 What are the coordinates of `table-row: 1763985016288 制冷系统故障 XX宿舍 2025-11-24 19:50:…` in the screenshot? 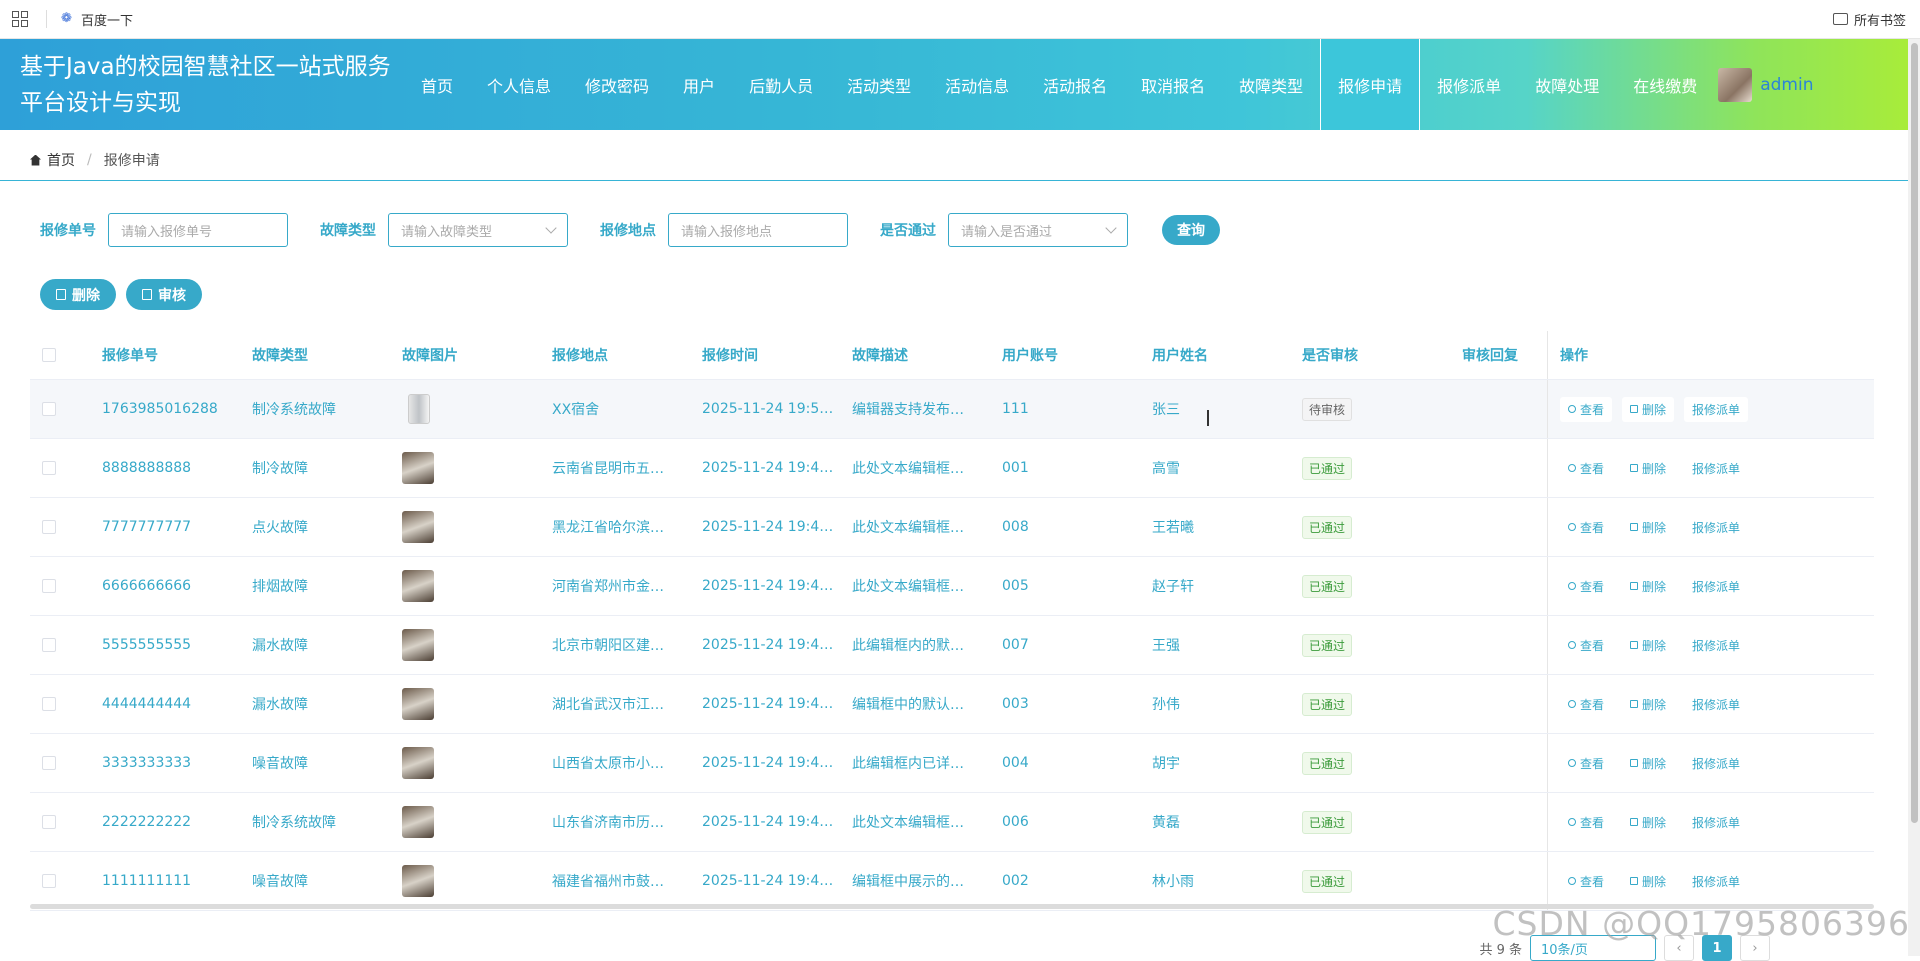 It's located at (952, 409).